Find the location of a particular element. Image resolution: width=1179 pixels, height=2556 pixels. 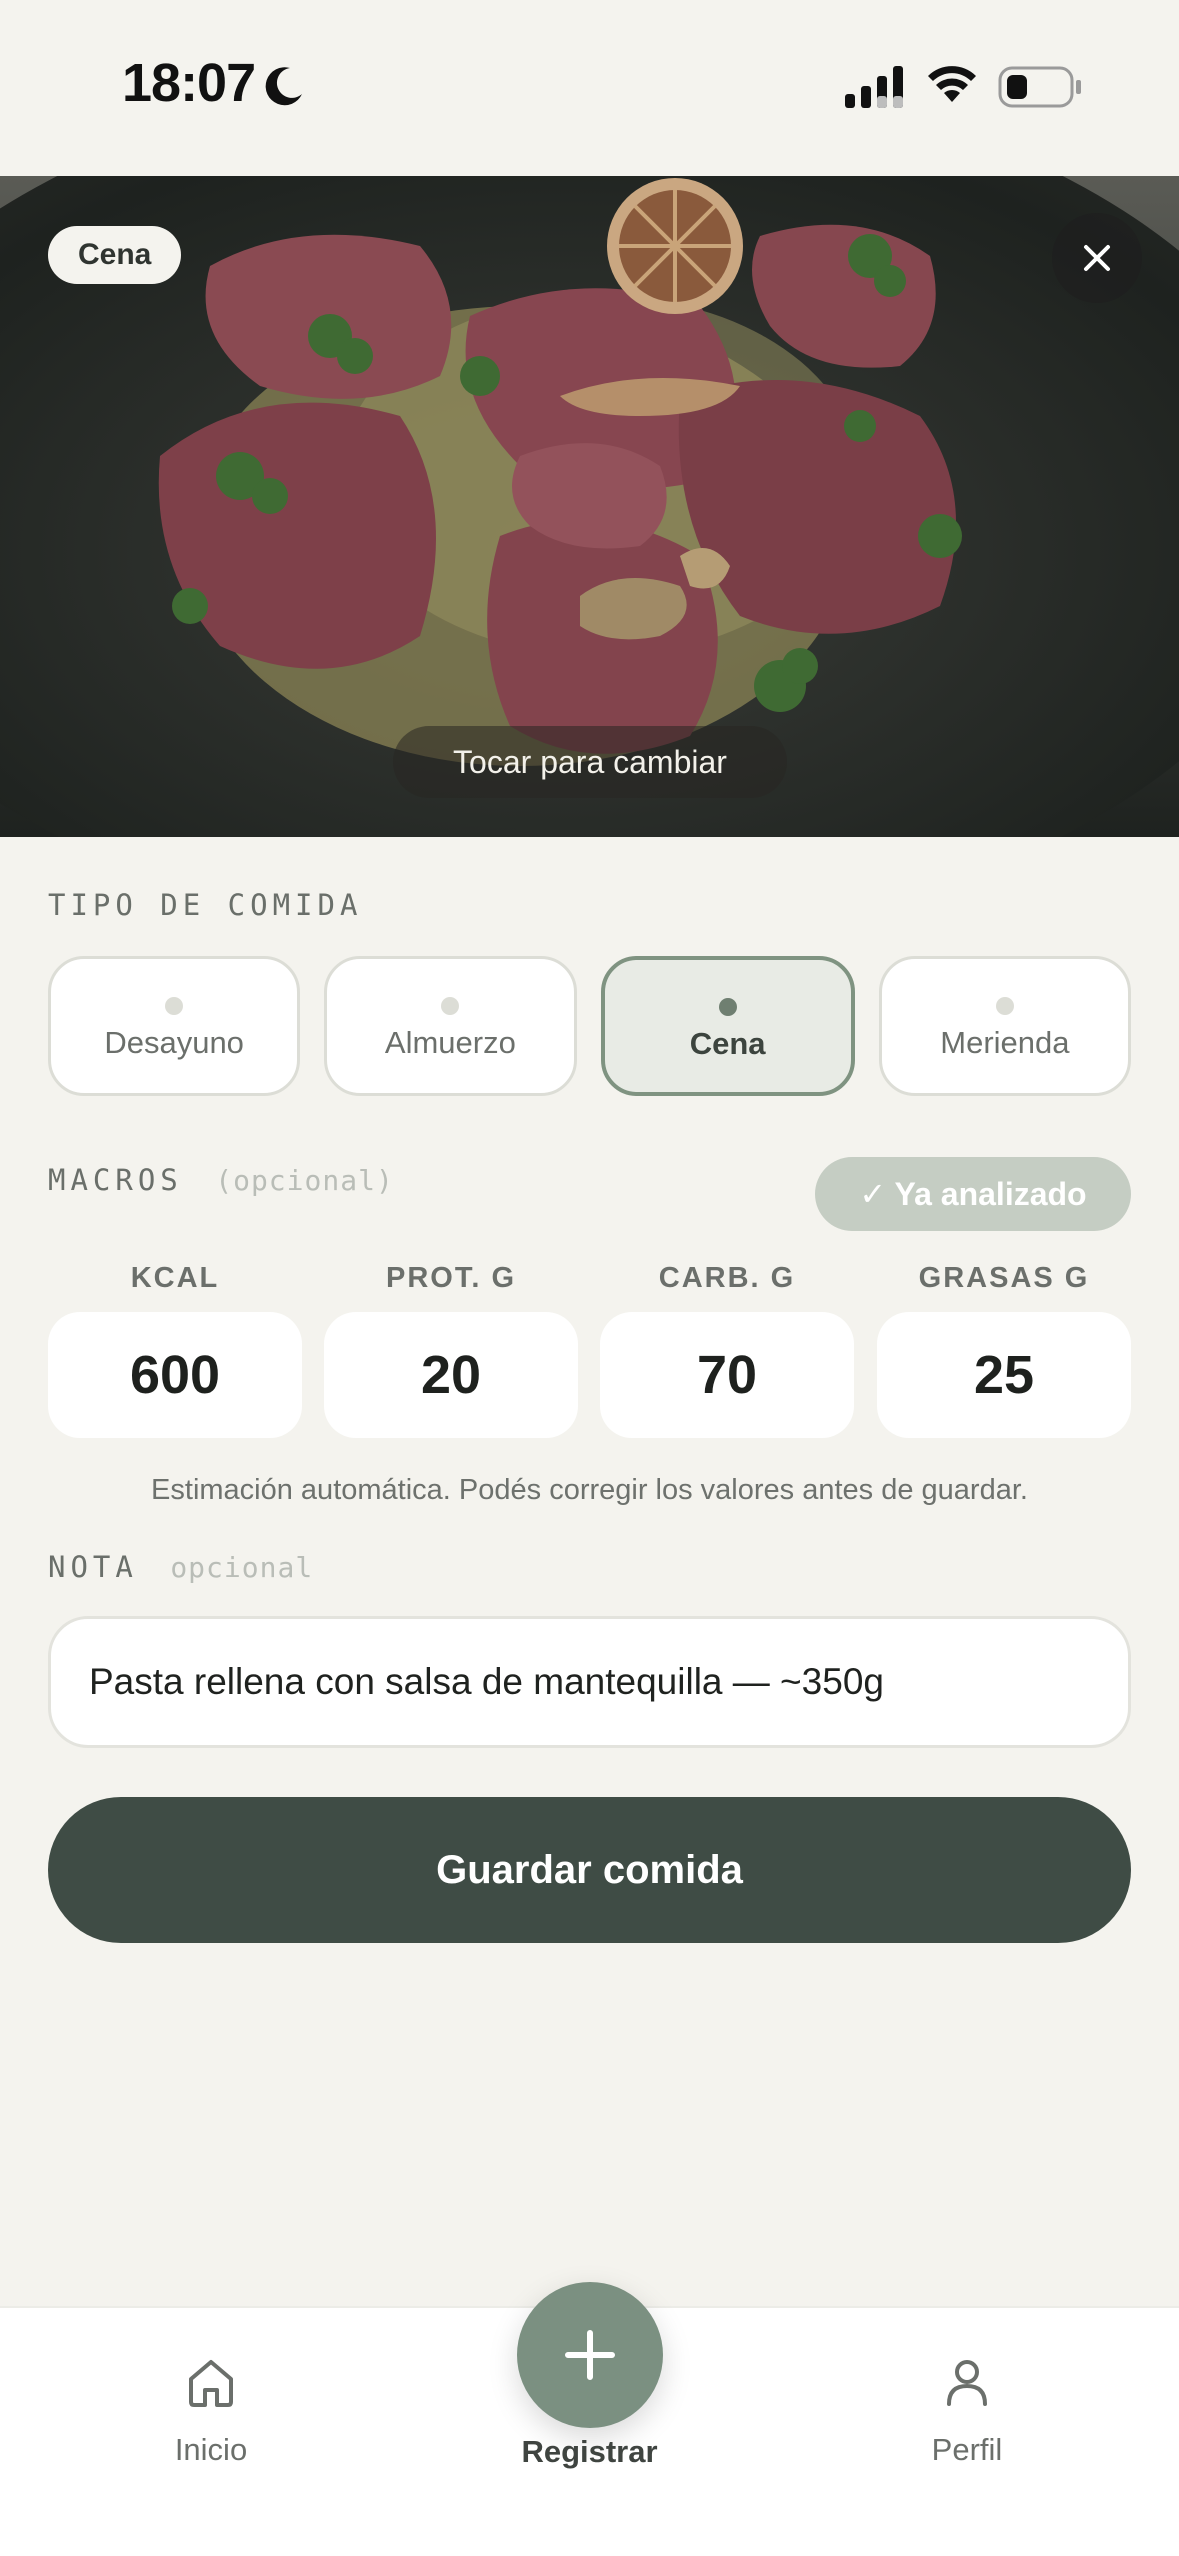

close-button is located at coordinates (1097, 258).